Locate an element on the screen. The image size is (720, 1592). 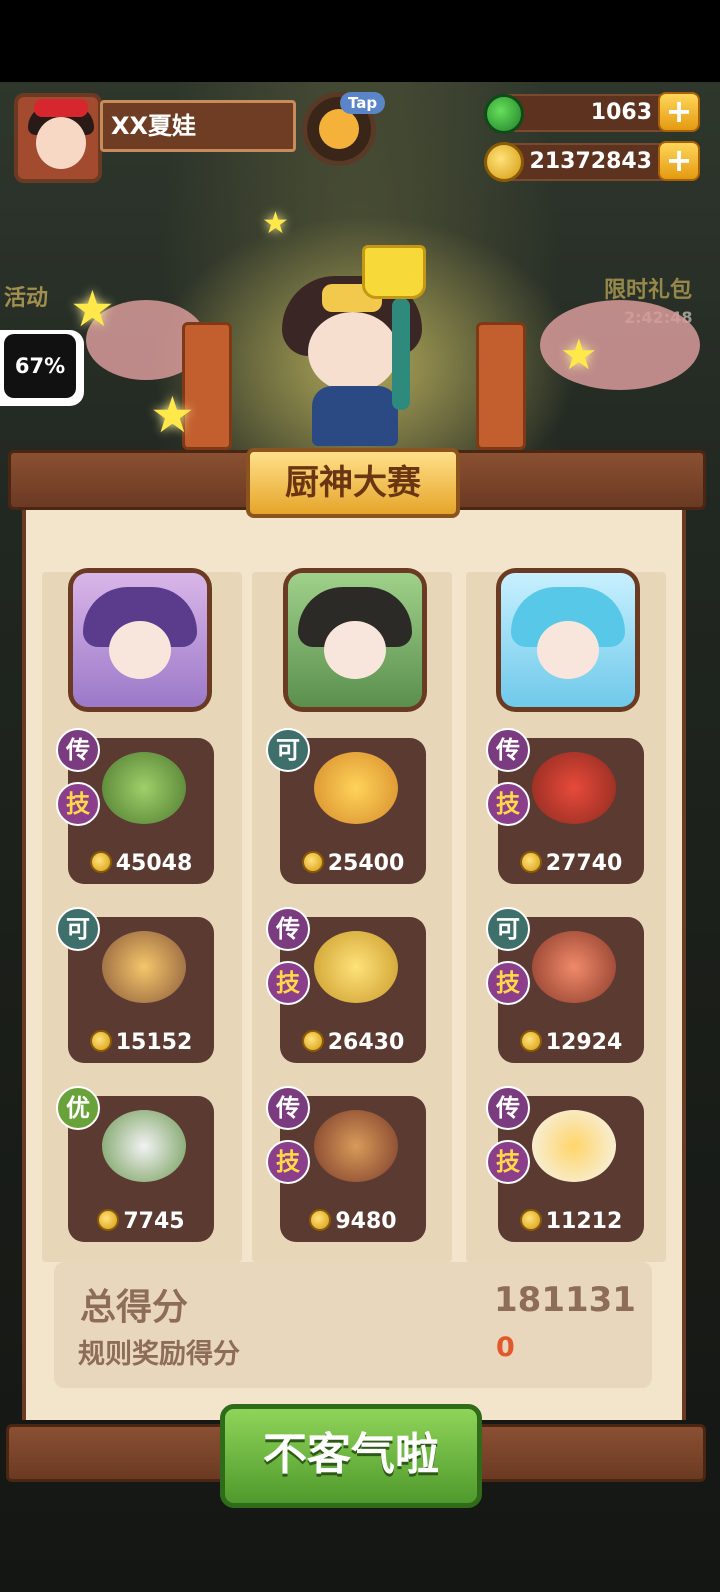
dish-price: 27740 is located at coordinates (584, 863).